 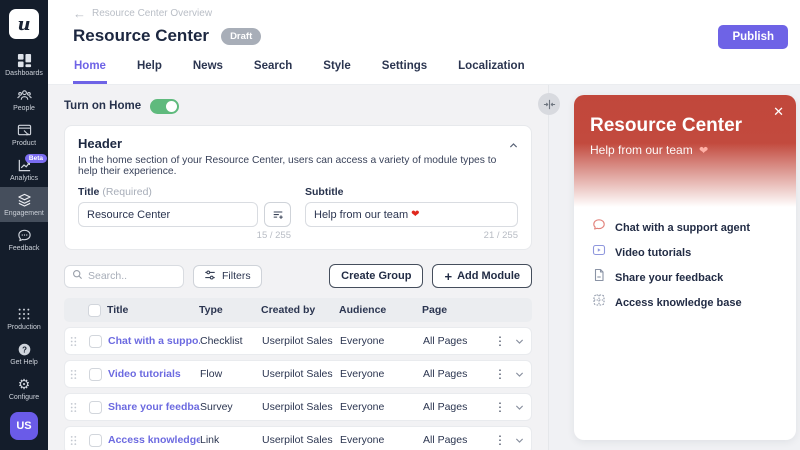 I want to click on sidebar-item-feedback: Feedback, so click(x=24, y=239).